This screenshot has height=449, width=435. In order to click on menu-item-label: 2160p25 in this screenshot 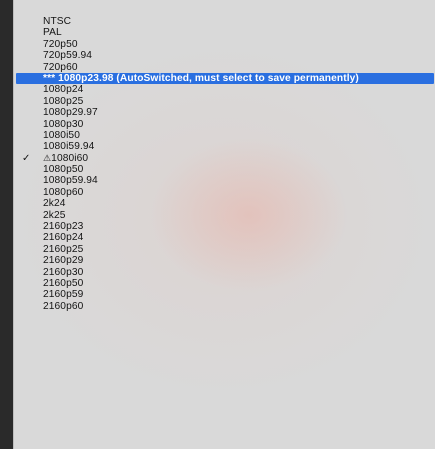, I will do `click(63, 249)`.